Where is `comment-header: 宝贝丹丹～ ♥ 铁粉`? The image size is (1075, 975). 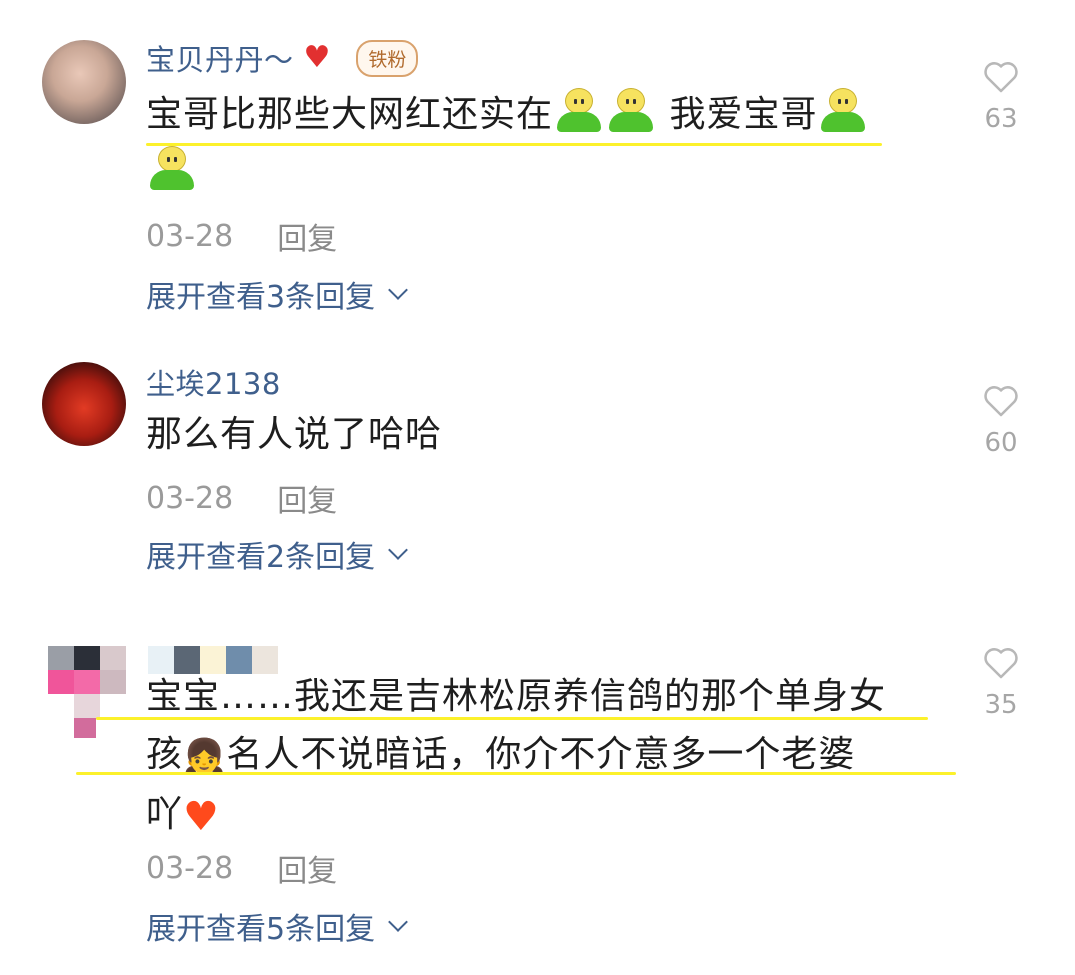
comment-header: 宝贝丹丹～ ♥ 铁粉 is located at coordinates (282, 58).